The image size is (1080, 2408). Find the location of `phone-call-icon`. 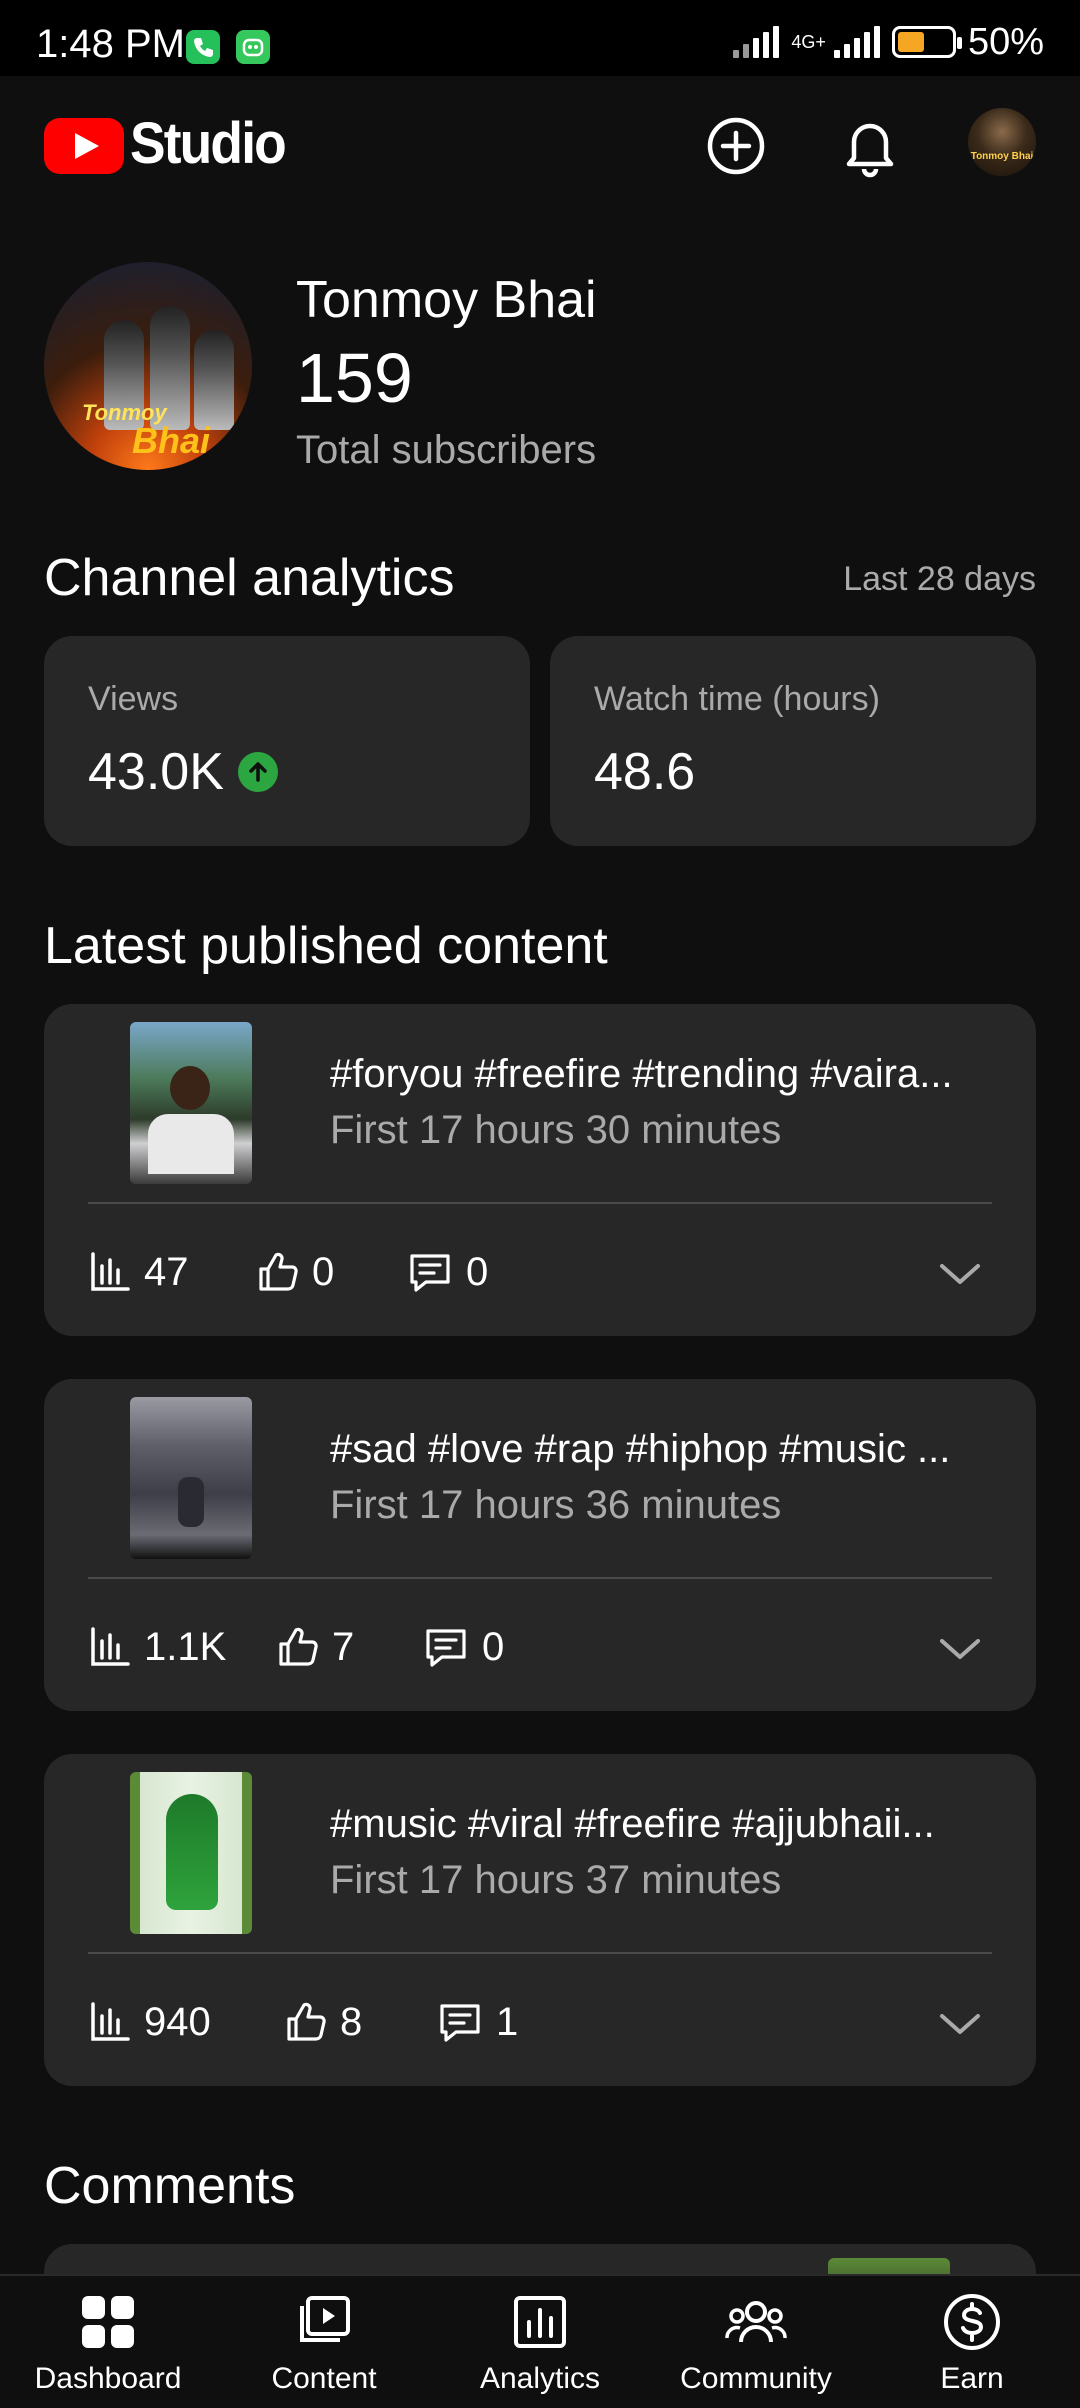

phone-call-icon is located at coordinates (203, 47).